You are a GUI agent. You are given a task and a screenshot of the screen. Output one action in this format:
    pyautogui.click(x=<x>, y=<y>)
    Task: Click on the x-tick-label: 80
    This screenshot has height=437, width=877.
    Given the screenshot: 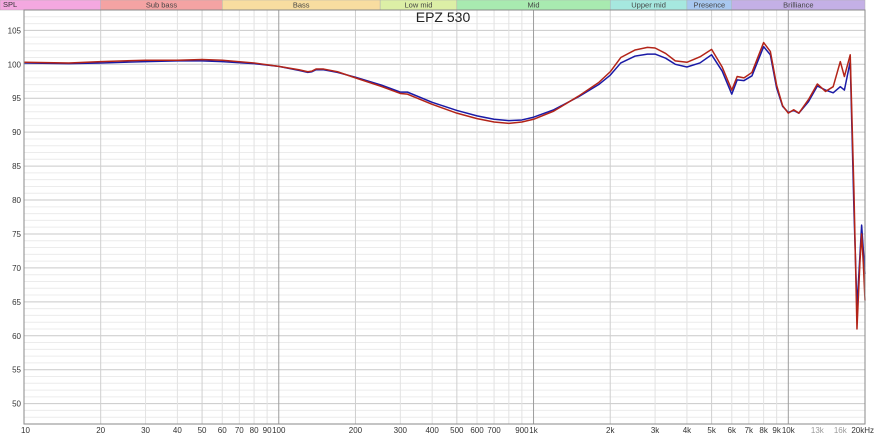 What is the action you would take?
    pyautogui.click(x=254, y=430)
    